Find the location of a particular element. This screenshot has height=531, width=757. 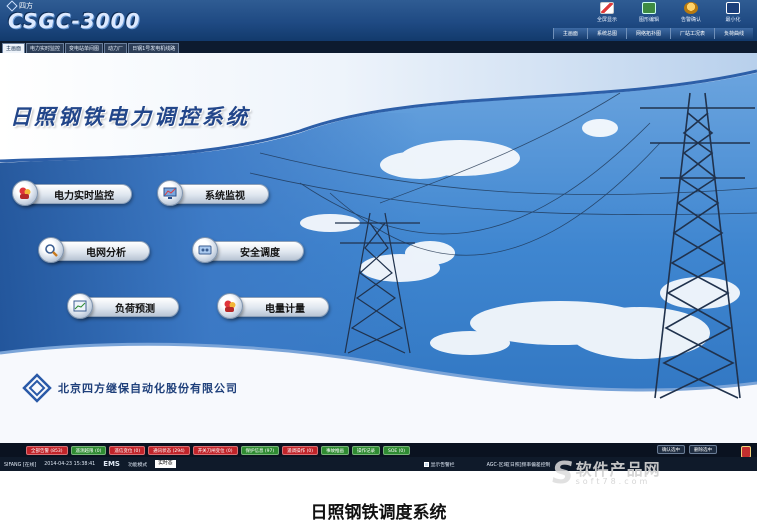

load-forecast-icon is located at coordinates (80, 306).